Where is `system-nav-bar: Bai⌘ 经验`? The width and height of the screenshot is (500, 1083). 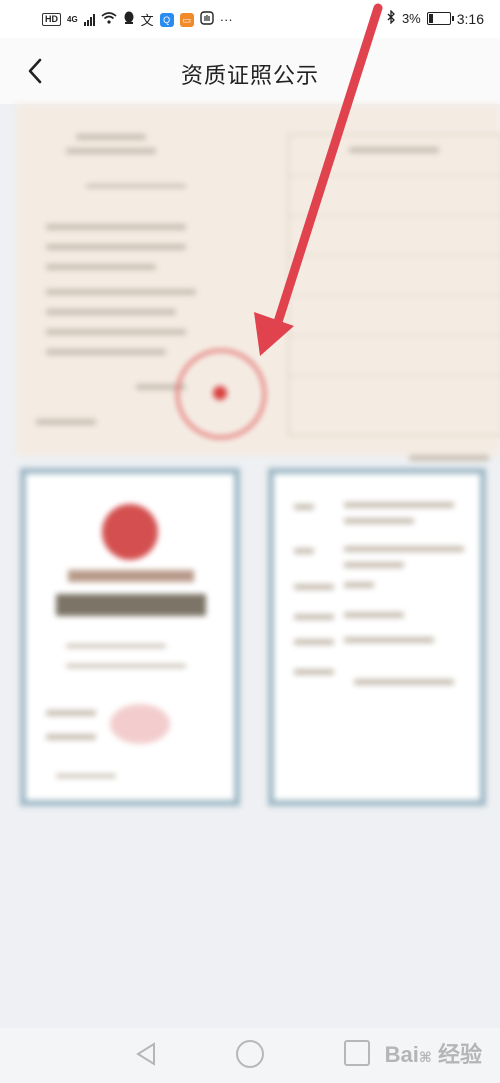 system-nav-bar: Bai⌘ 经验 is located at coordinates (250, 1055).